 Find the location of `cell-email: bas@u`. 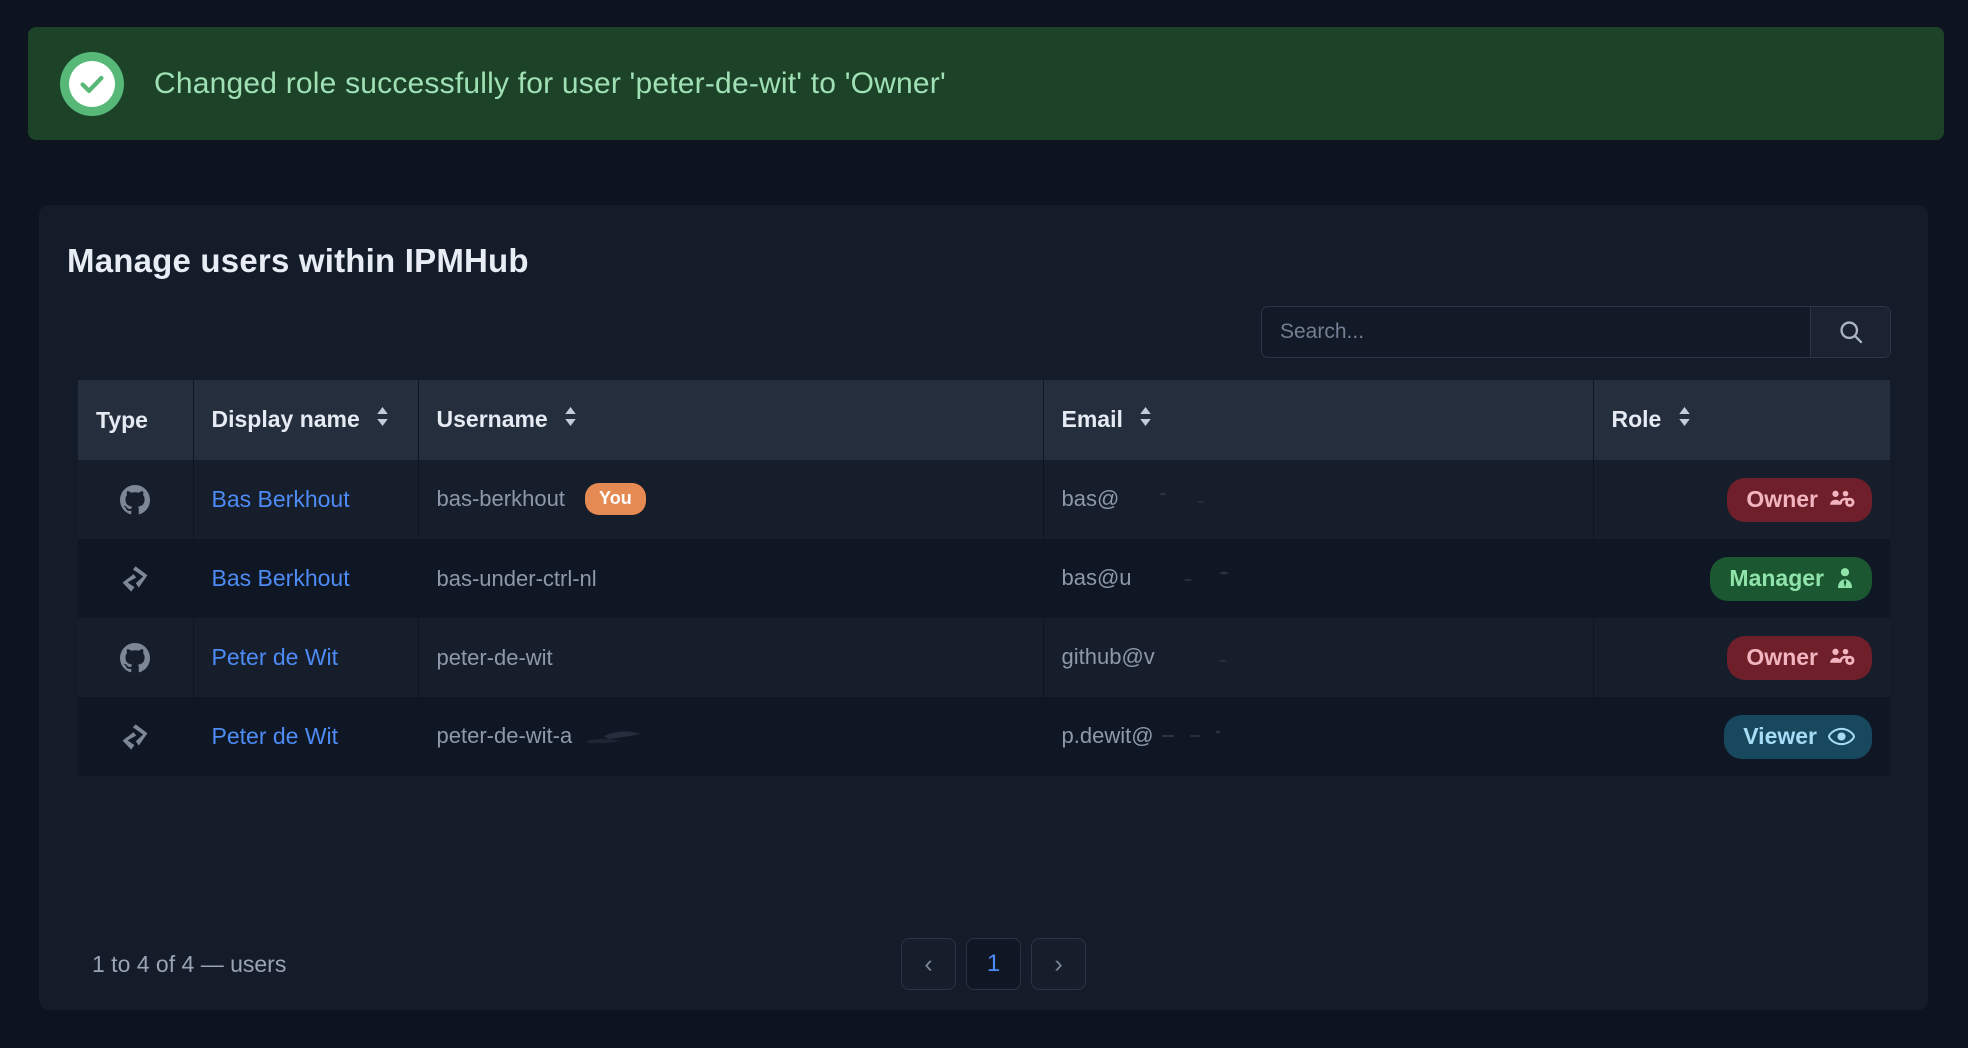

cell-email: bas@u is located at coordinates (1318, 578).